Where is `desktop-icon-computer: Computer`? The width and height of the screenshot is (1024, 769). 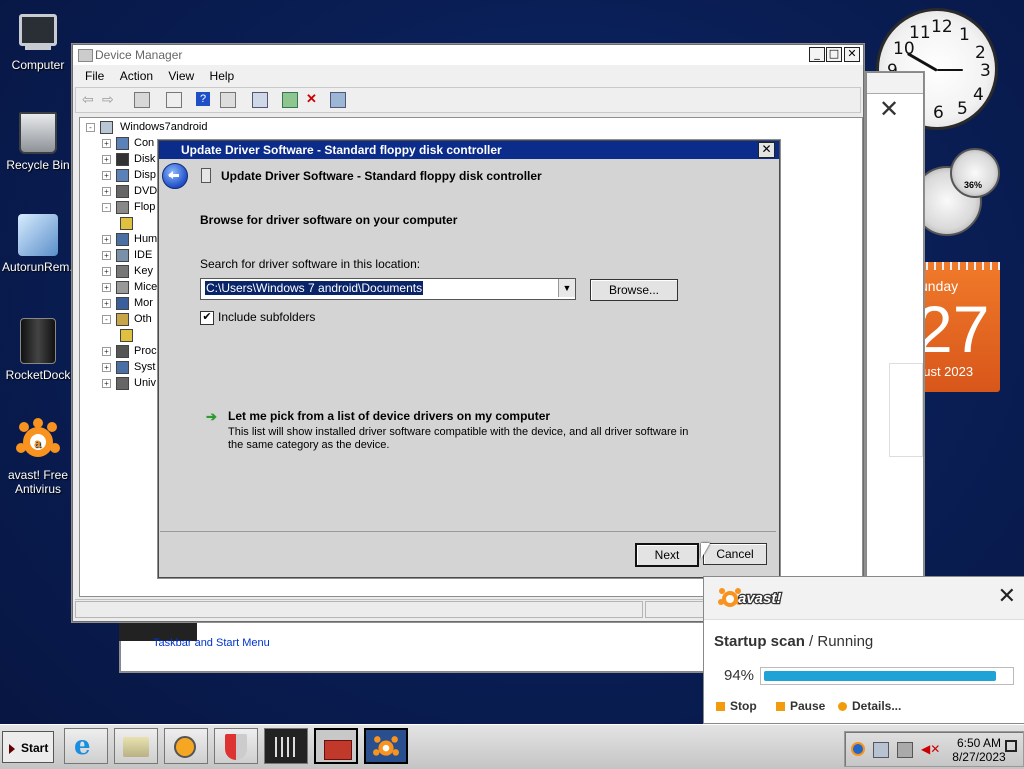 desktop-icon-computer: Computer is located at coordinates (38, 40).